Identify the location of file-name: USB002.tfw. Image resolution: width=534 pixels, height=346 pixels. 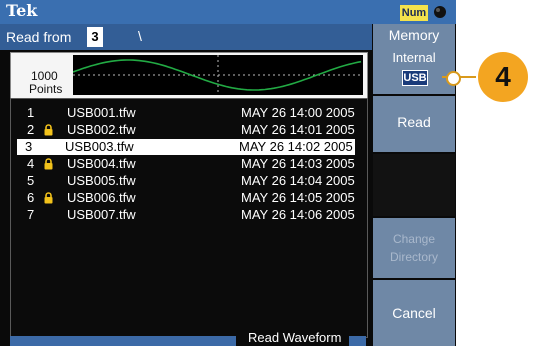
(101, 129).